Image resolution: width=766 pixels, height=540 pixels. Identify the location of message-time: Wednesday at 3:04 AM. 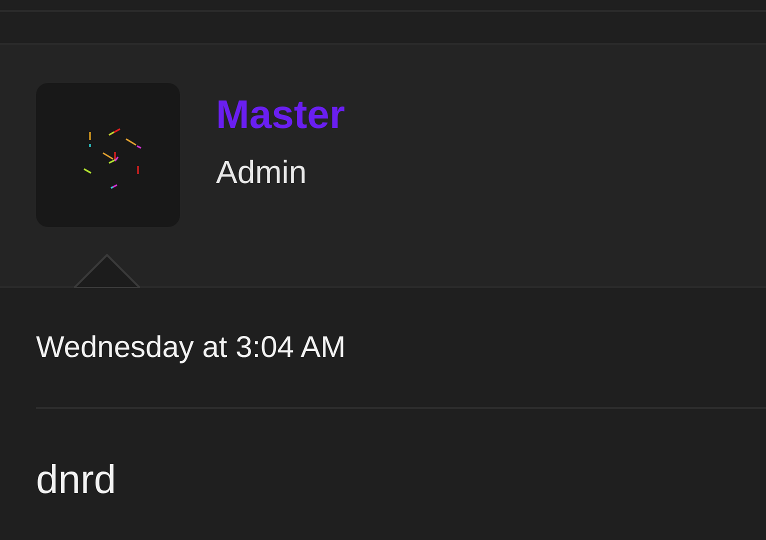
(191, 348).